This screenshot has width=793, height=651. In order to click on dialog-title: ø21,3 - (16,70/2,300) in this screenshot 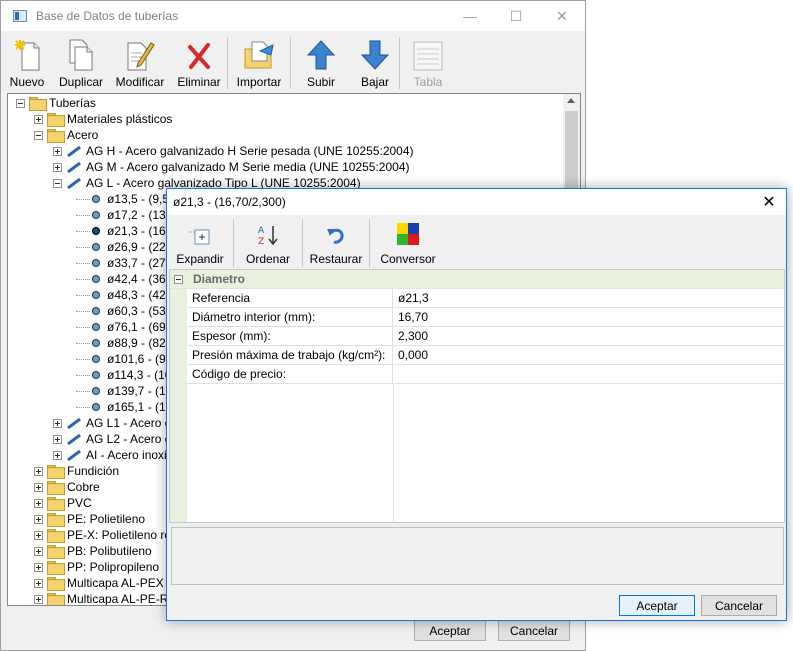, I will do `click(229, 202)`.